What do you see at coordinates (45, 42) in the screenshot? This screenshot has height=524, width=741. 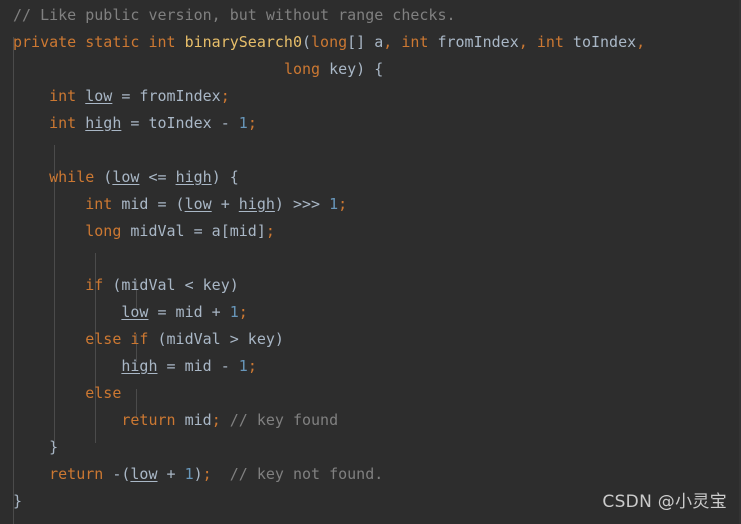 I see `code-token: private` at bounding box center [45, 42].